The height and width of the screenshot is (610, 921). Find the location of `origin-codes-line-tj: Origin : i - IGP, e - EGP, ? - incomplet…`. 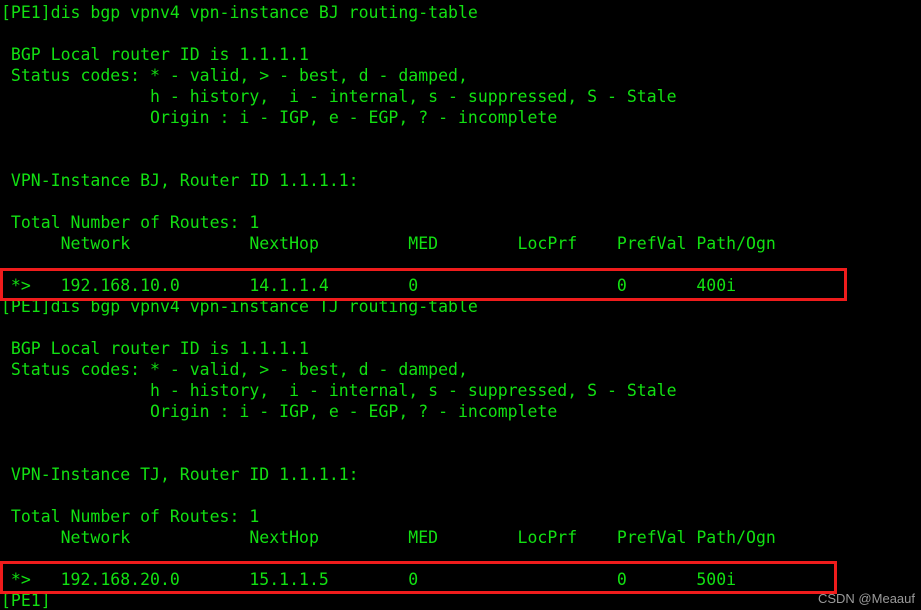

origin-codes-line-tj: Origin : i - IGP, e - EGP, ? - incomplet… is located at coordinates (279, 411).